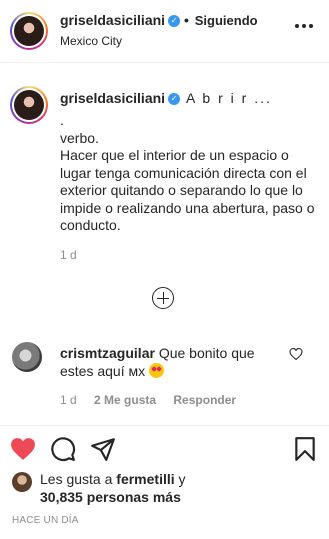 The image size is (329, 539). I want to click on caption-username: griseldasiciliani, so click(112, 98).